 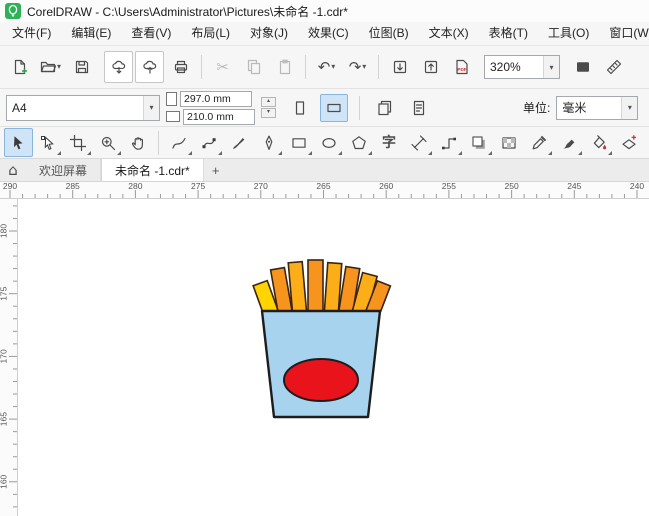 I want to click on connector-tool, so click(x=449, y=142).